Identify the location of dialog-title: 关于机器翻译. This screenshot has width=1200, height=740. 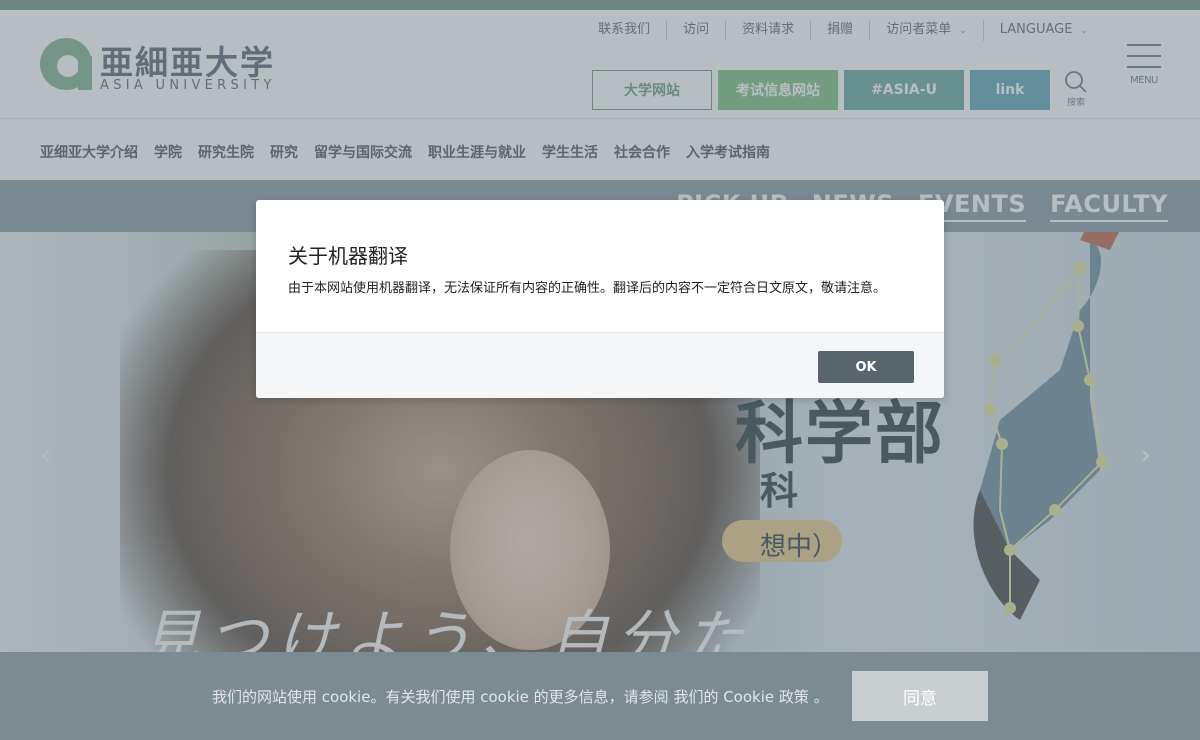
(348, 256).